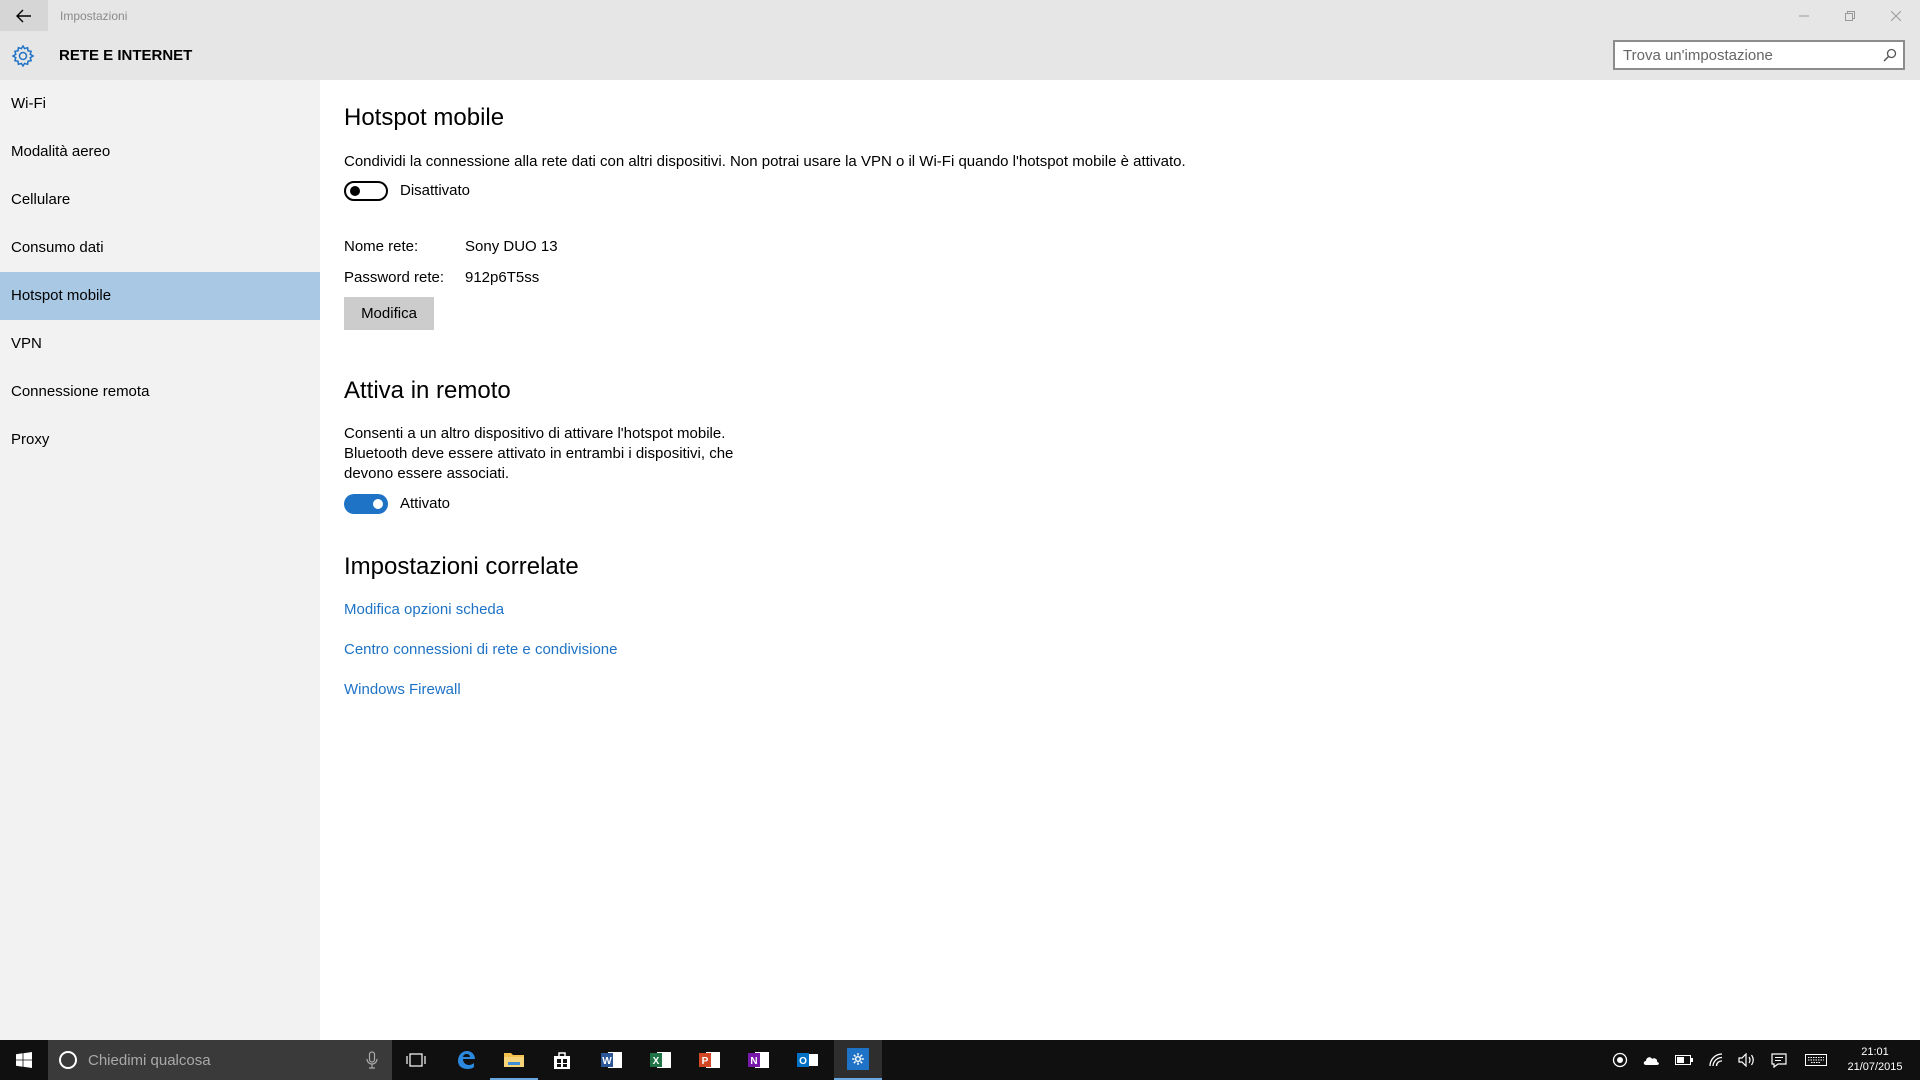 The height and width of the screenshot is (1080, 1920). Describe the element at coordinates (68, 1060) in the screenshot. I see `cortana-icon` at that location.